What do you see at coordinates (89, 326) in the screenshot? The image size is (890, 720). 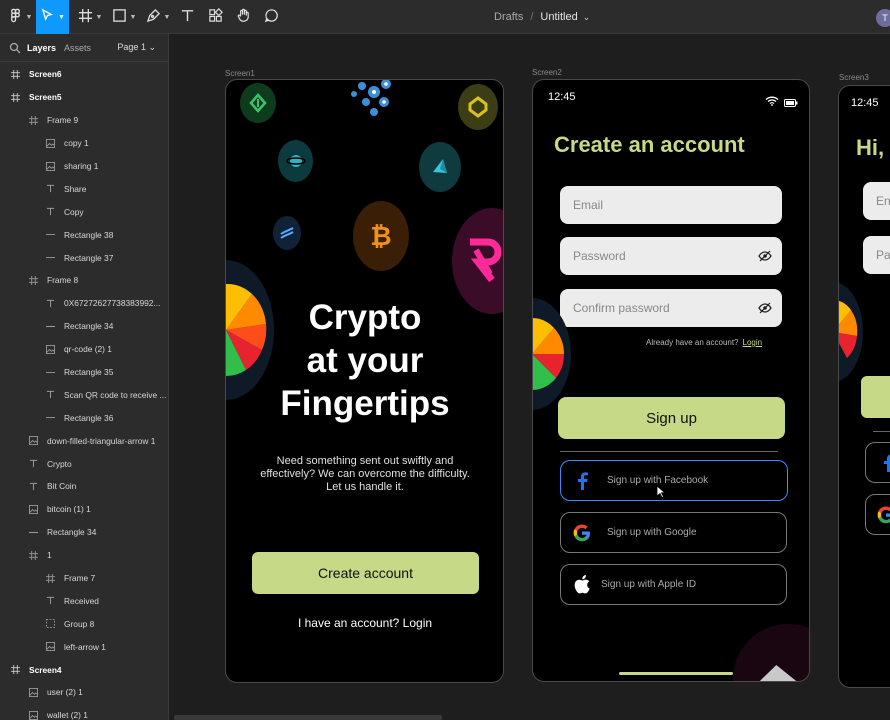 I see `layer-label: Rectangle 34` at bounding box center [89, 326].